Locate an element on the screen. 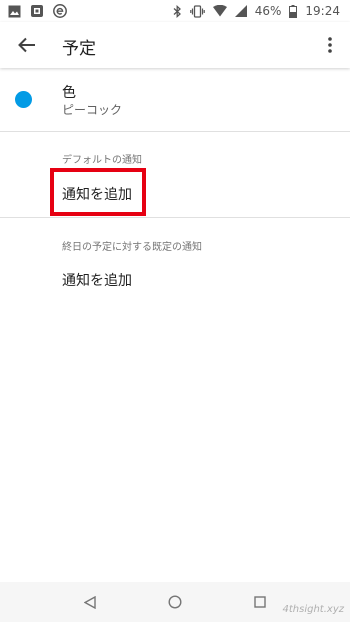 This screenshot has width=350, height=622. vibrate-icon is located at coordinates (197, 11).